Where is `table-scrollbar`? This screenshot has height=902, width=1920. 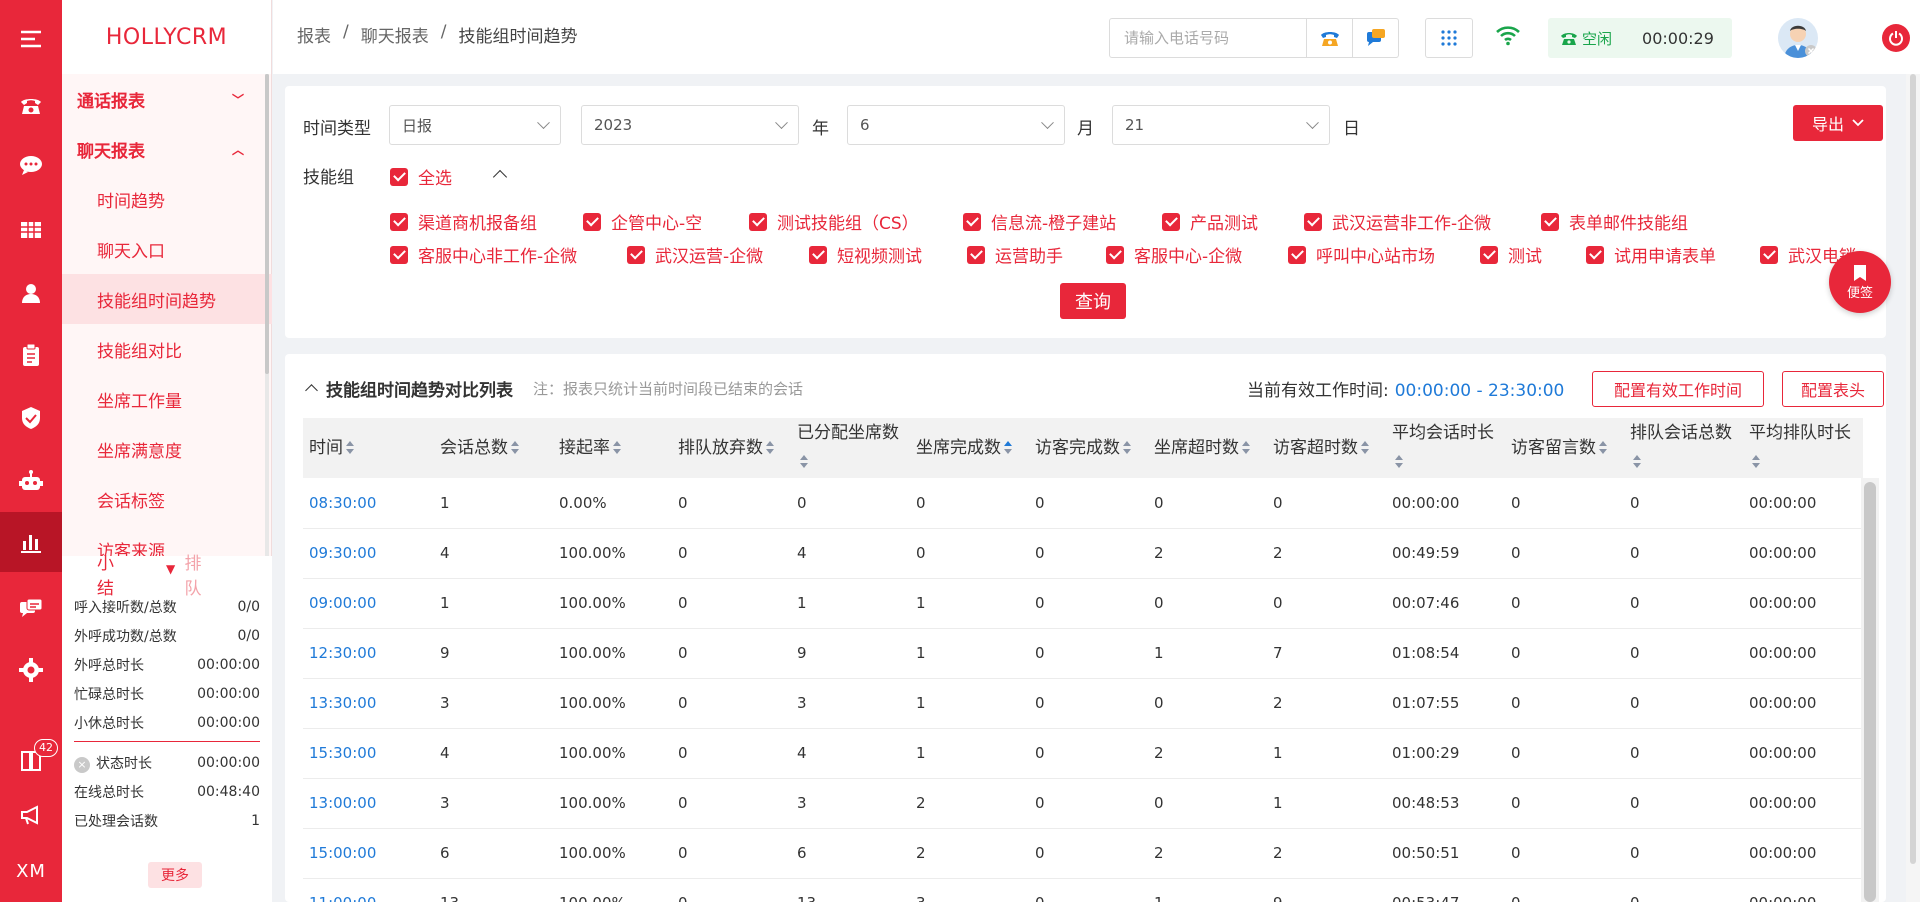
table-scrollbar is located at coordinates (1870, 690).